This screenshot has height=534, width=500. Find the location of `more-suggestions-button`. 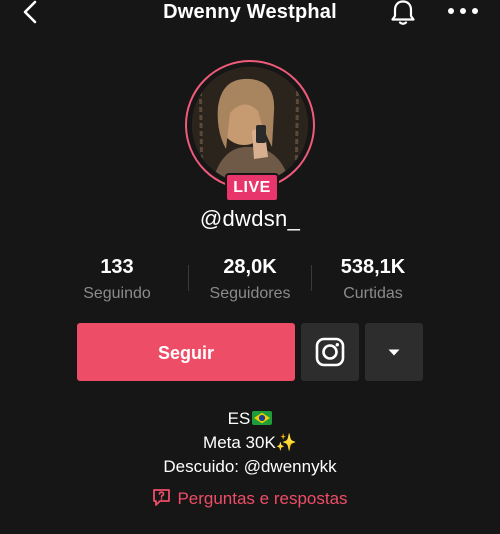

more-suggestions-button is located at coordinates (394, 352).